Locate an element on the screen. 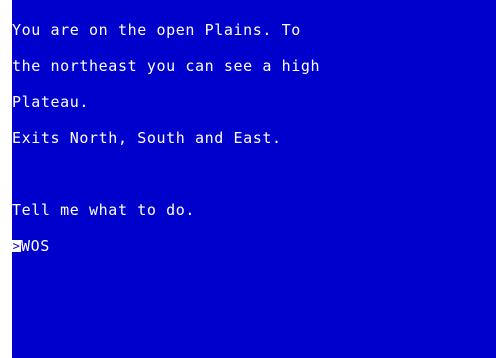 This screenshot has height=358, width=496. description-line-1: You are on the open Plains. To is located at coordinates (156, 30).